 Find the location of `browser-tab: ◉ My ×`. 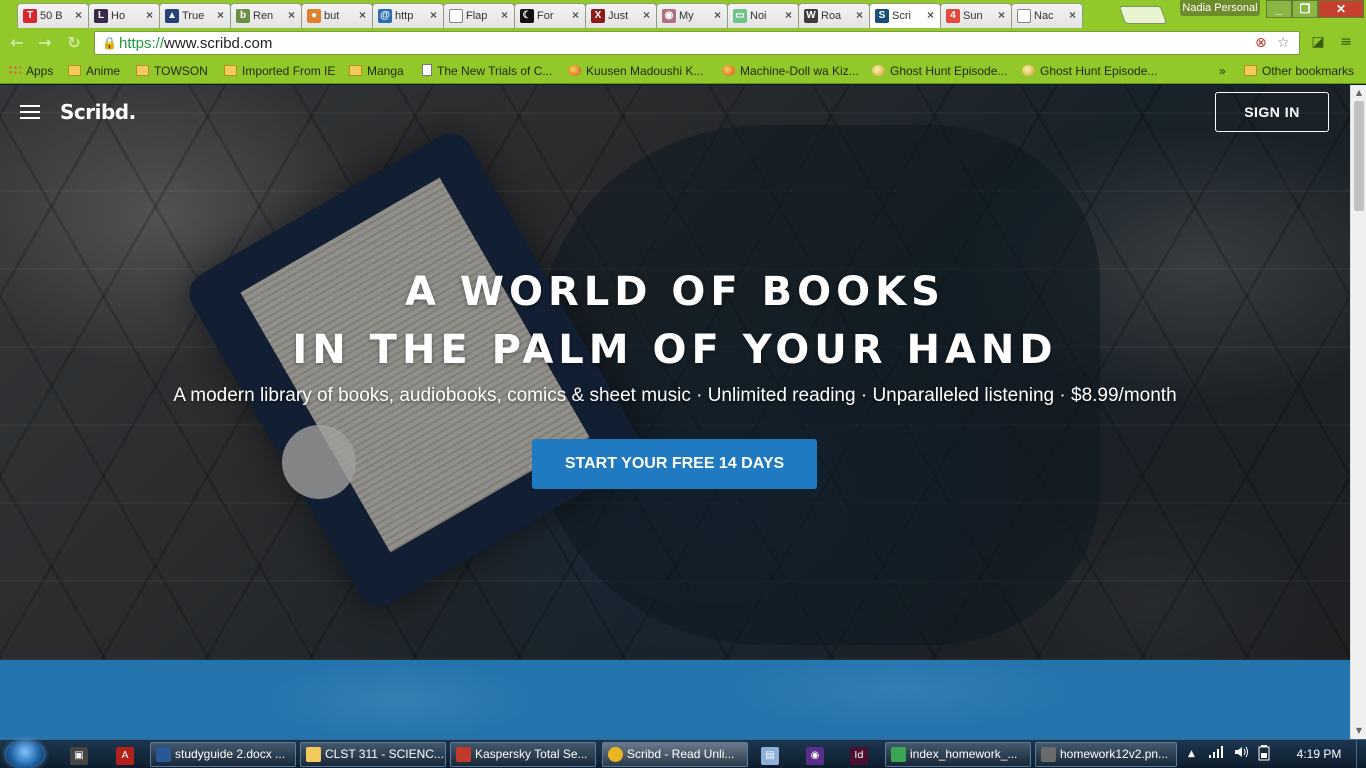

browser-tab: ◉ My × is located at coordinates (692, 15).